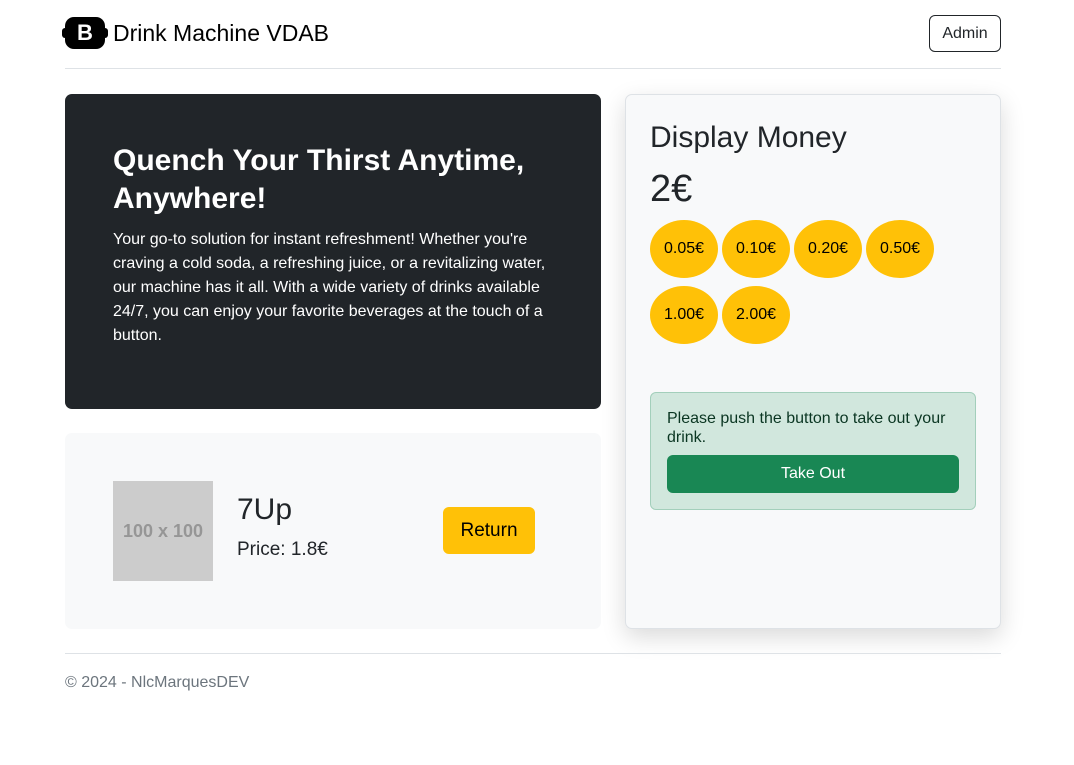 This screenshot has height=765, width=1074. I want to click on navbar: B Drink Machine VDAB Admin, so click(531, 34).